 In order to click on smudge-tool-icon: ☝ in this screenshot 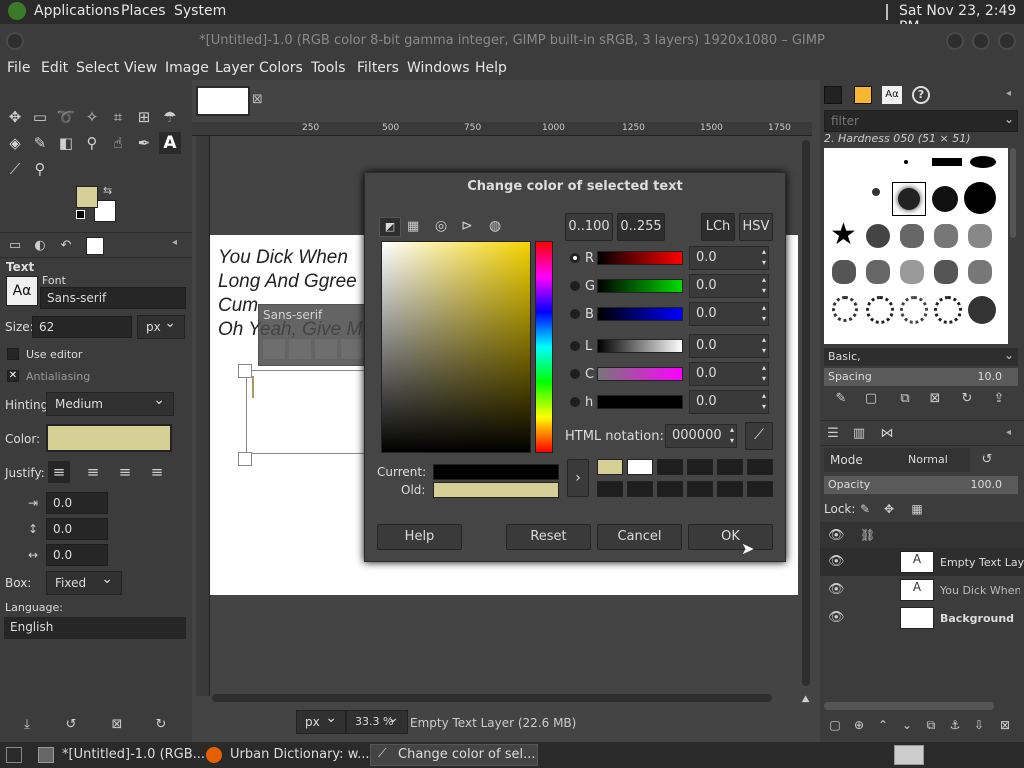, I will do `click(118, 143)`.